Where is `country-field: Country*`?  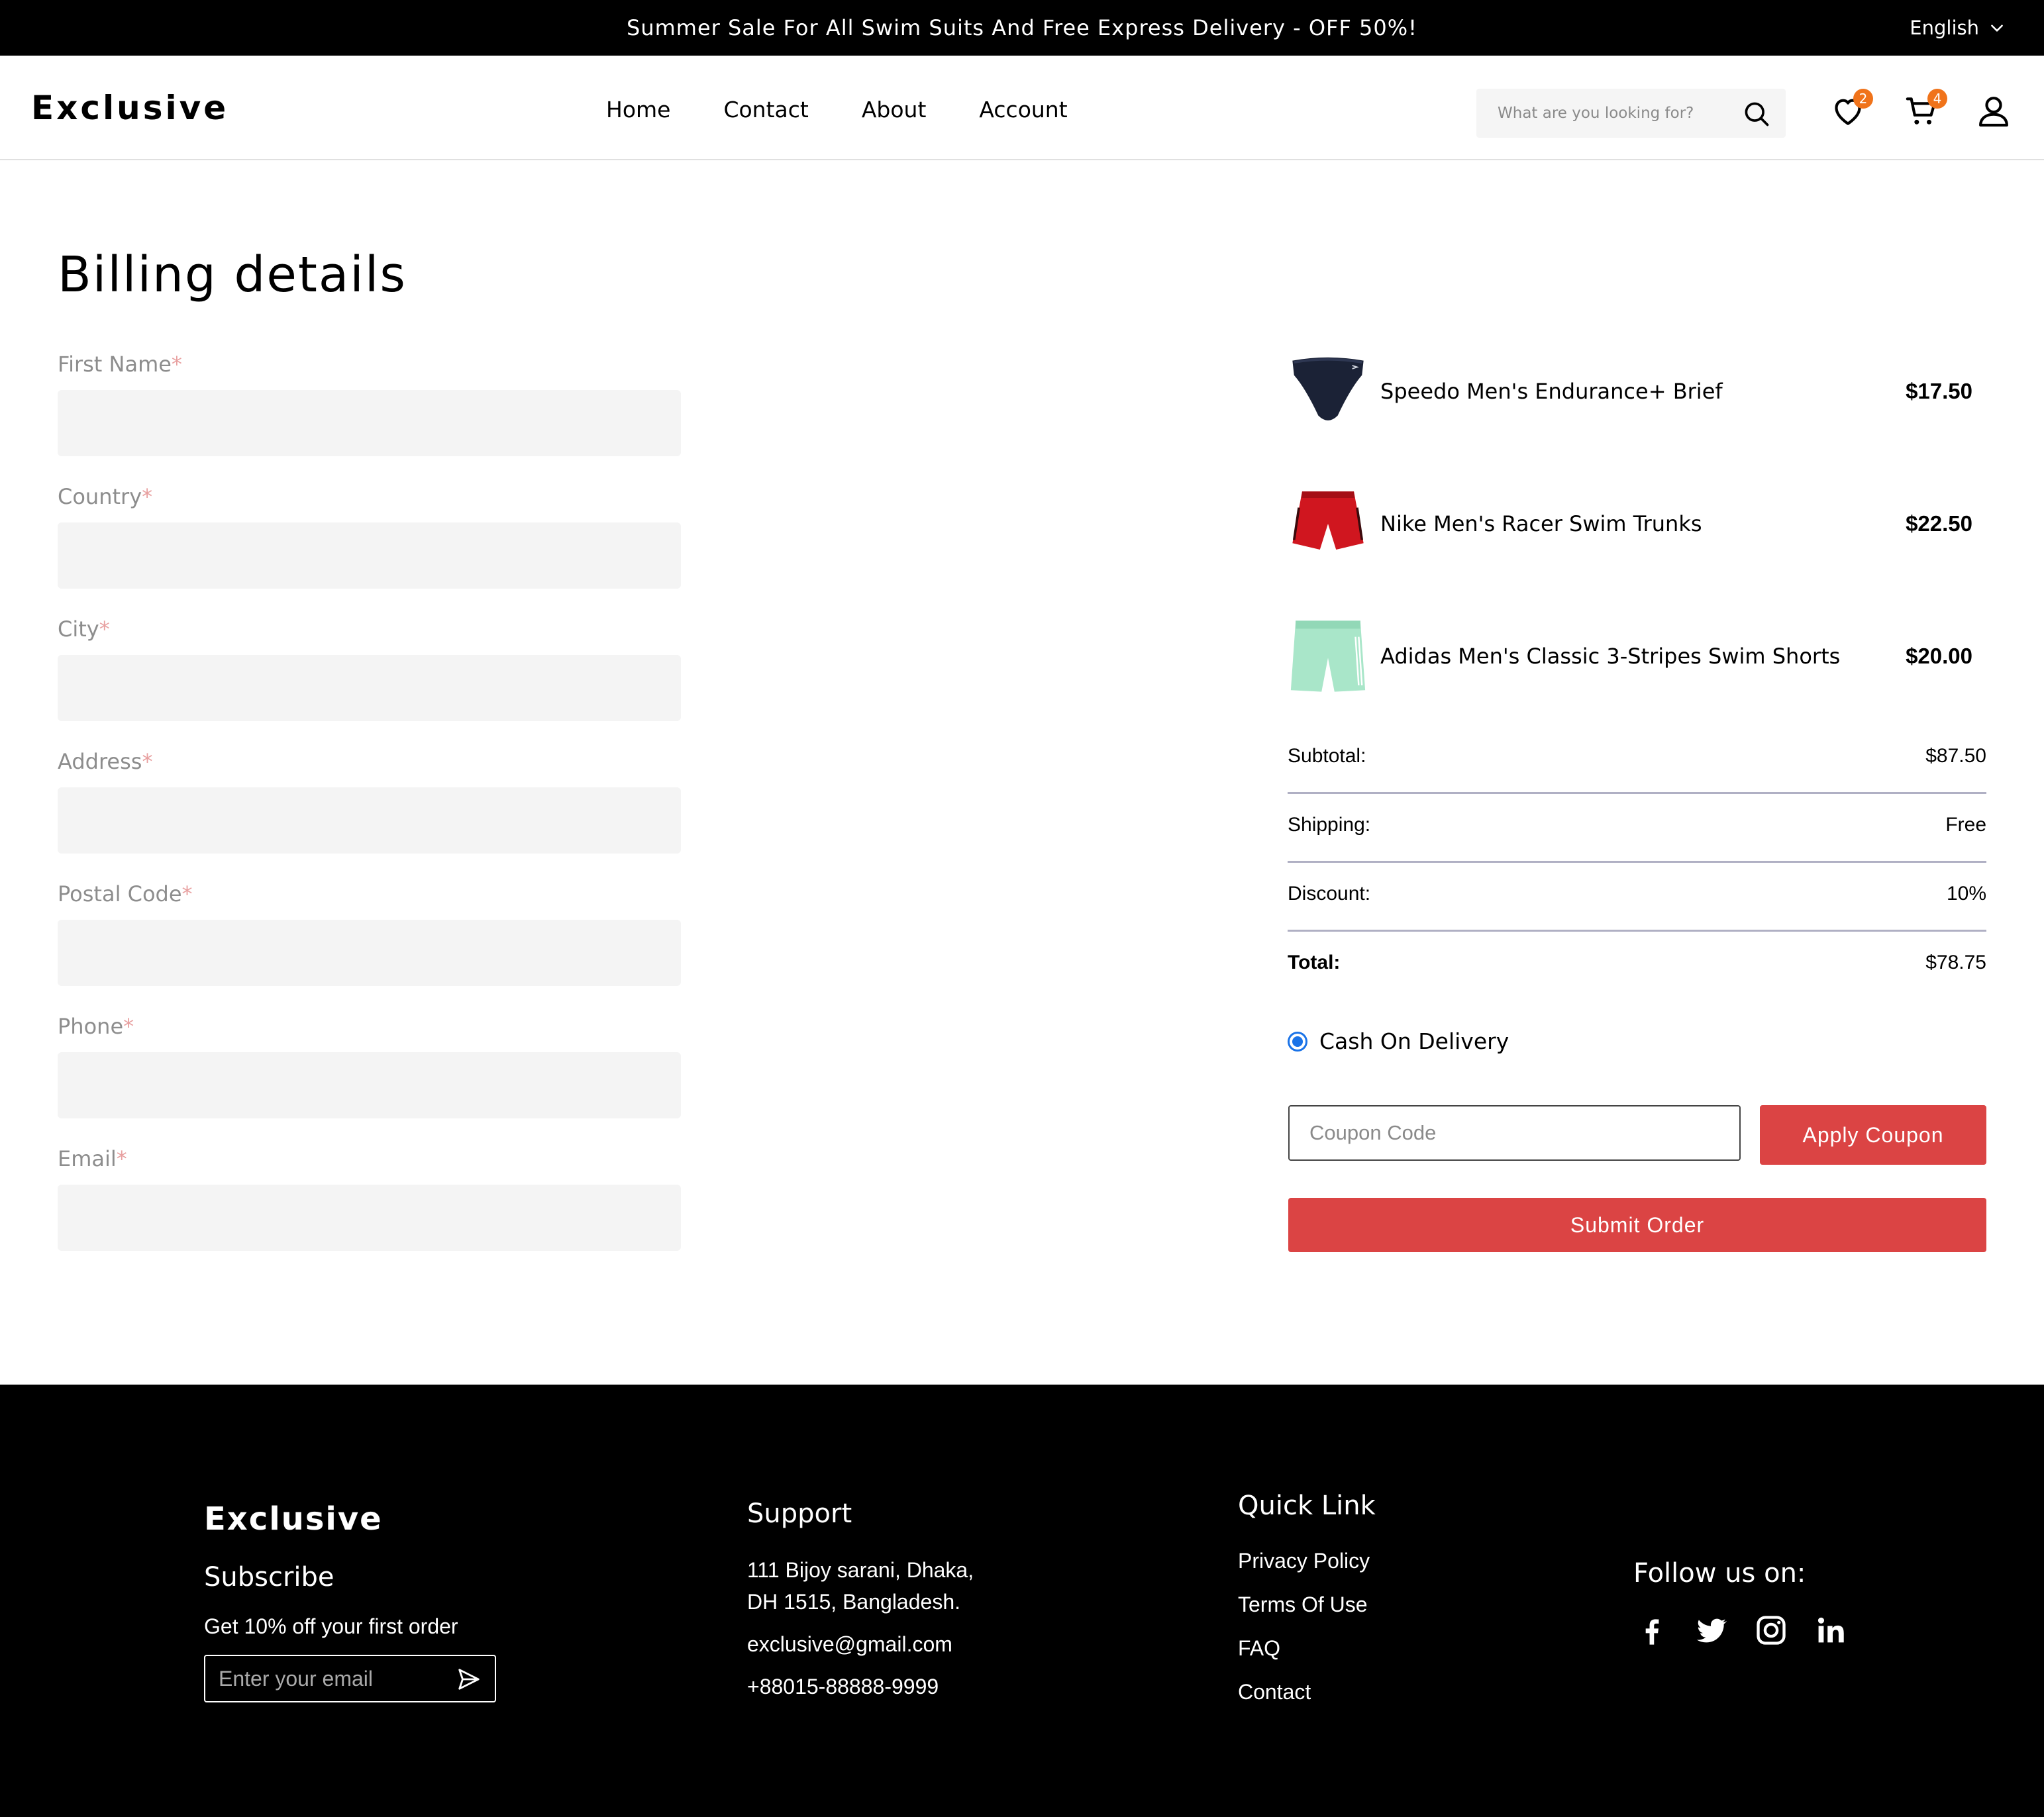 country-field: Country* is located at coordinates (369, 536).